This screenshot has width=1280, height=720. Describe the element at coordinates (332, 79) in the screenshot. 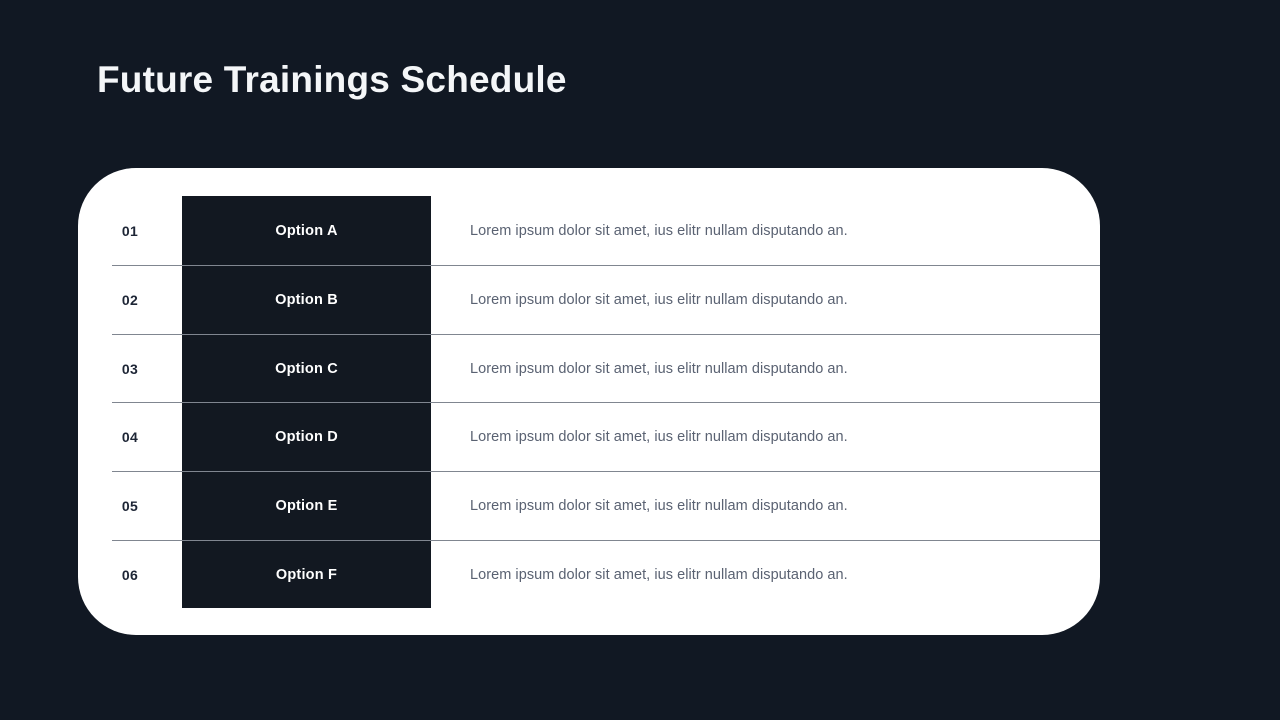

I see `page-title: Future Trainings Schedule` at that location.